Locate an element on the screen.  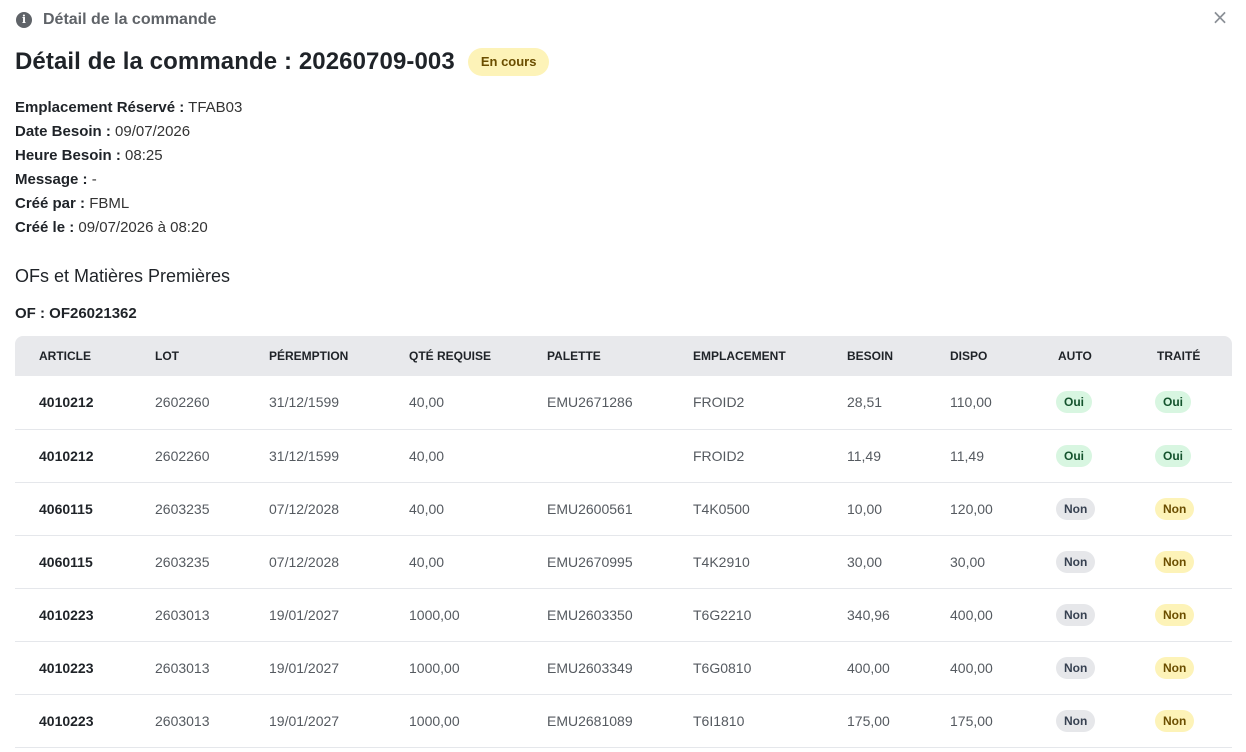
cell-palette: EMU2670995 is located at coordinates (590, 561).